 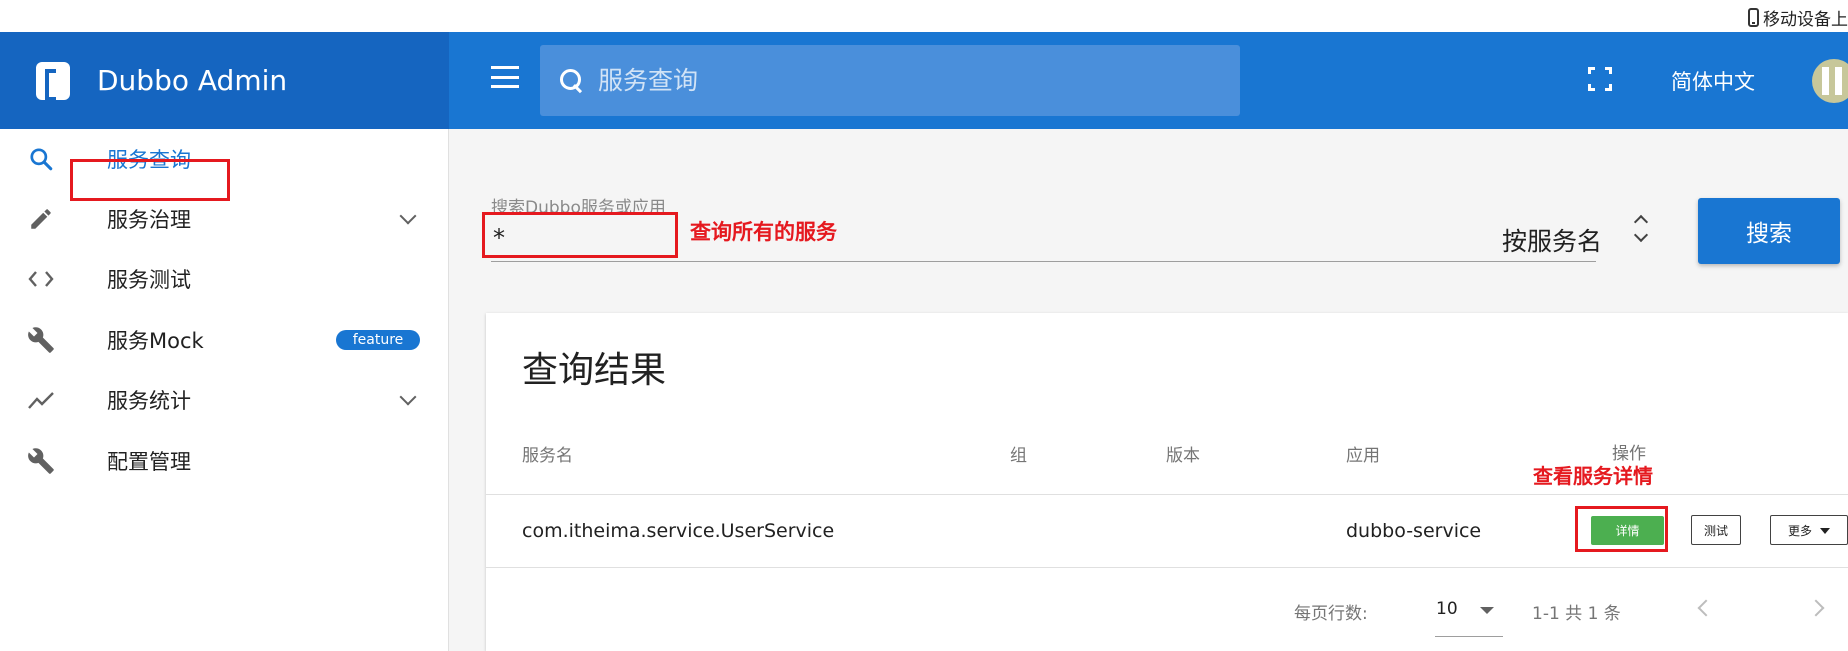 What do you see at coordinates (547, 453) in the screenshot?
I see `column-header-service: 服务名` at bounding box center [547, 453].